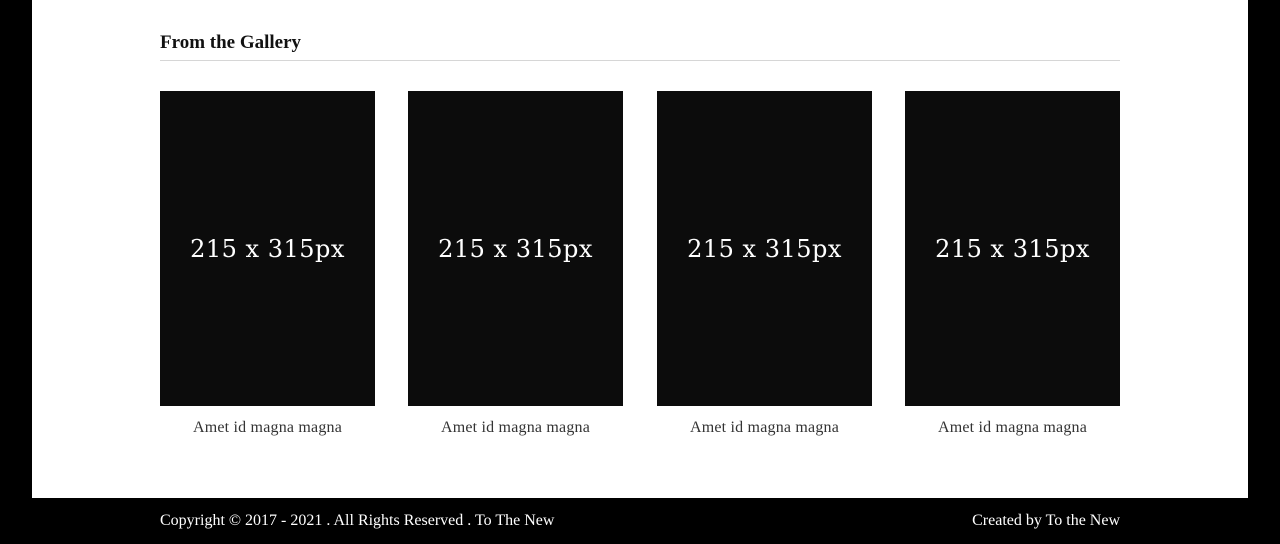 This screenshot has width=1280, height=544. Describe the element at coordinates (231, 42) in the screenshot. I see `gallery-title: From the Gallery` at that location.